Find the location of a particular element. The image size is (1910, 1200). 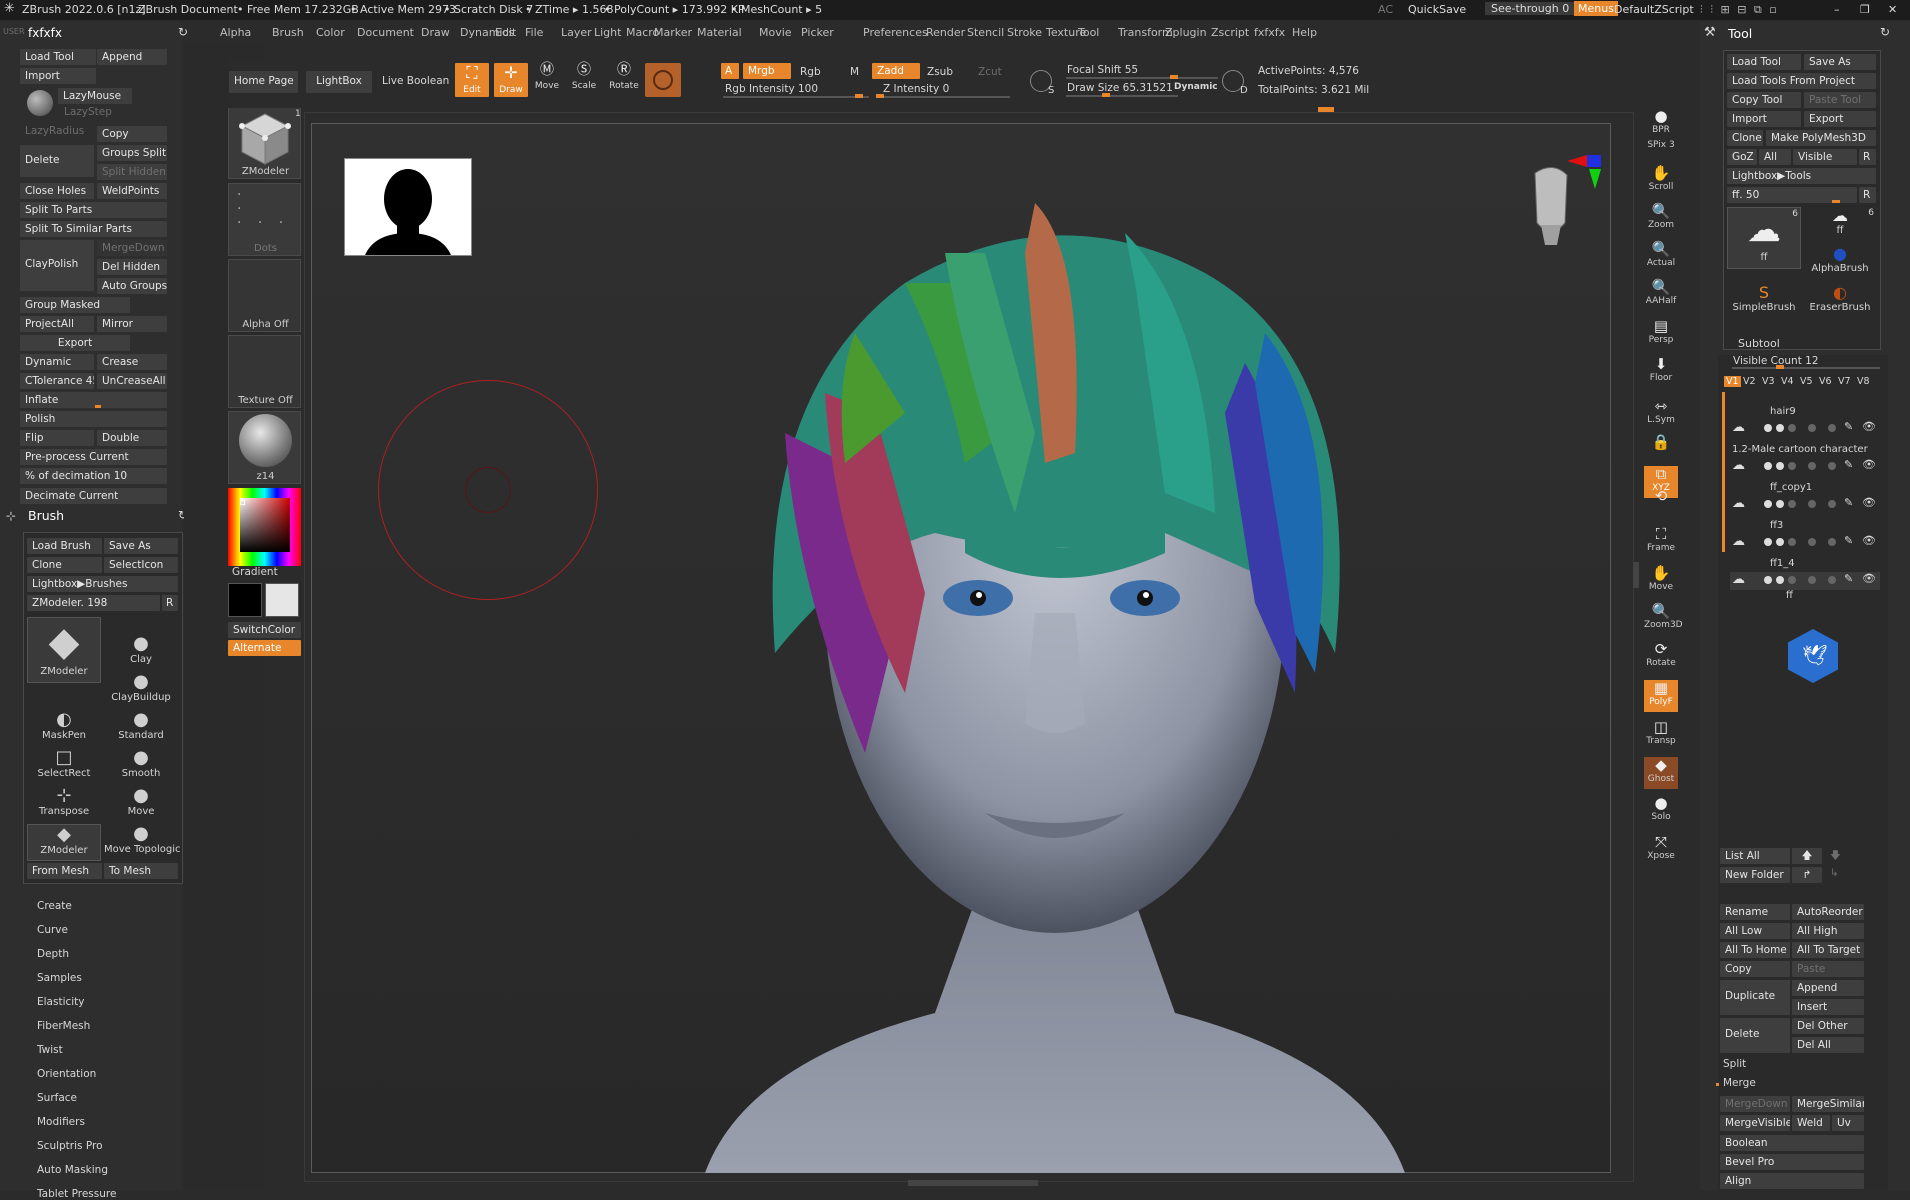

visible-count-knob is located at coordinates (1780, 367).